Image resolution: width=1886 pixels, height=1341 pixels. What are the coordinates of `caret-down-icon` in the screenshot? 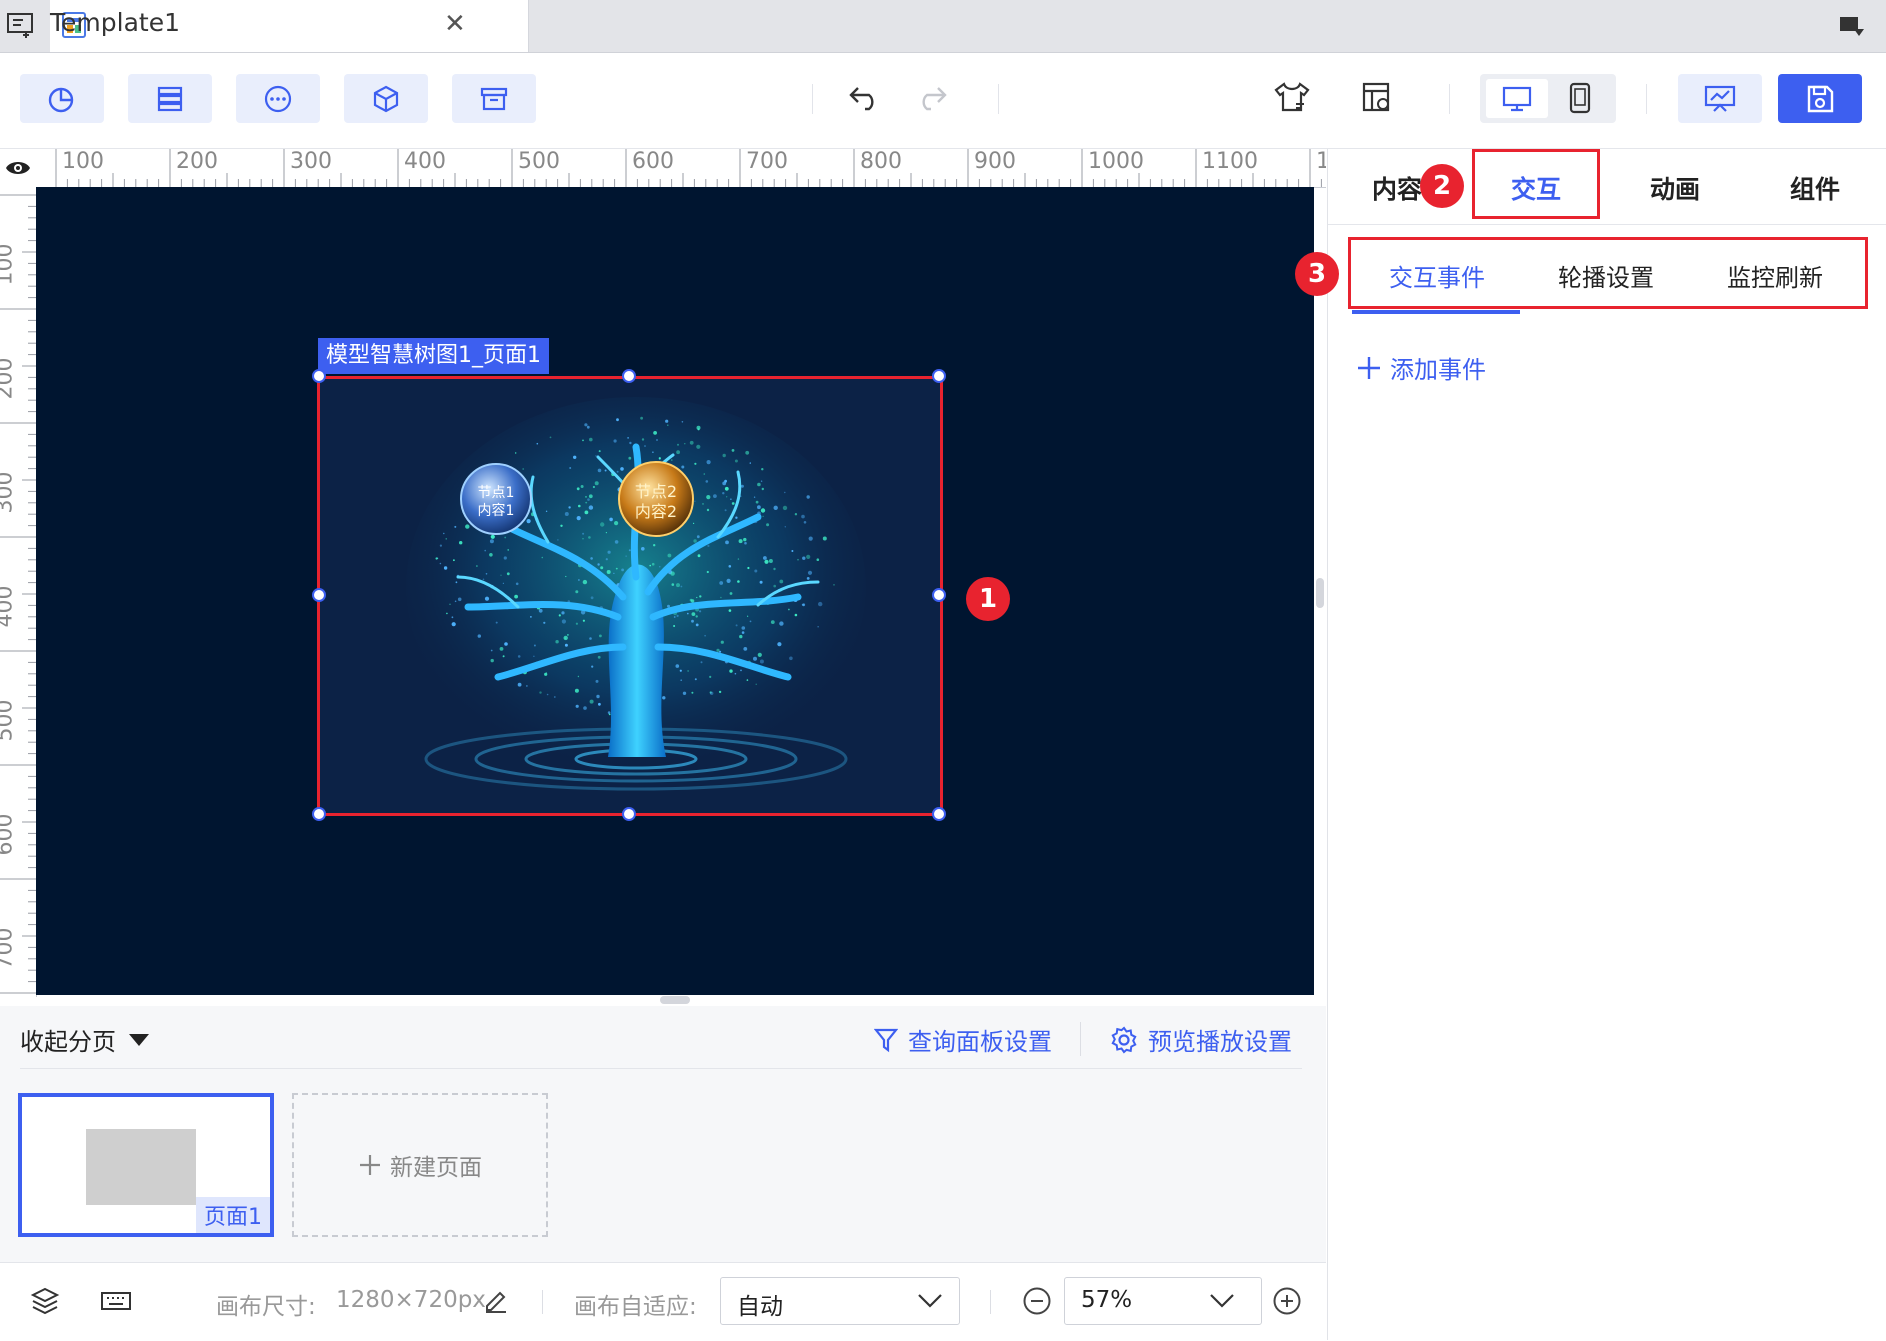 It's located at (139, 1039).